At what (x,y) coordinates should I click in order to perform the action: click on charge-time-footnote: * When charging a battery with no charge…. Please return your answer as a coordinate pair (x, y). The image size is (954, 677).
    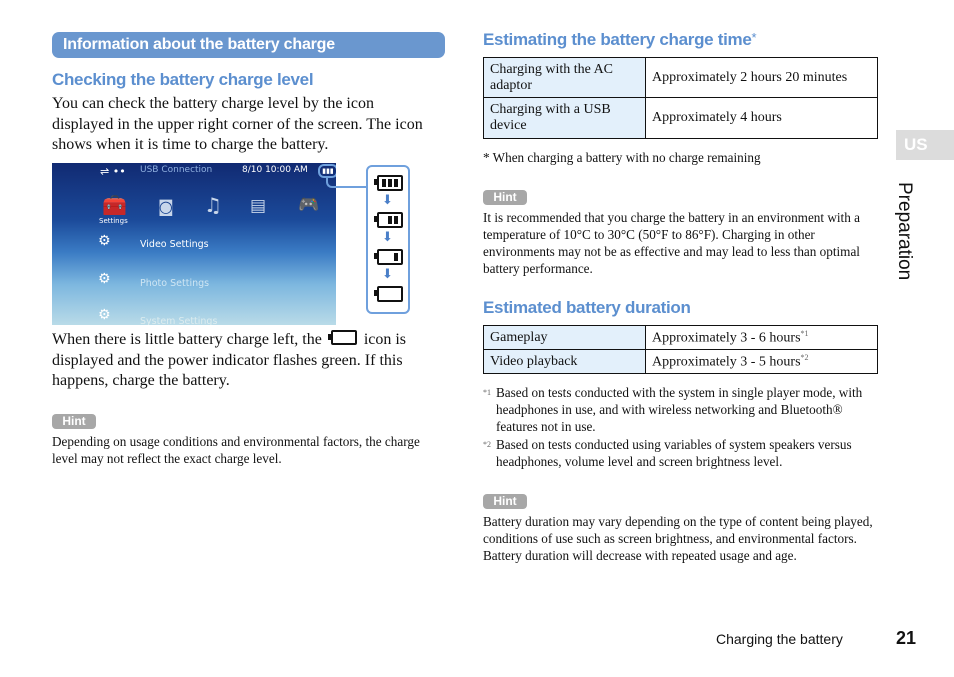
    Looking at the image, I should click on (622, 157).